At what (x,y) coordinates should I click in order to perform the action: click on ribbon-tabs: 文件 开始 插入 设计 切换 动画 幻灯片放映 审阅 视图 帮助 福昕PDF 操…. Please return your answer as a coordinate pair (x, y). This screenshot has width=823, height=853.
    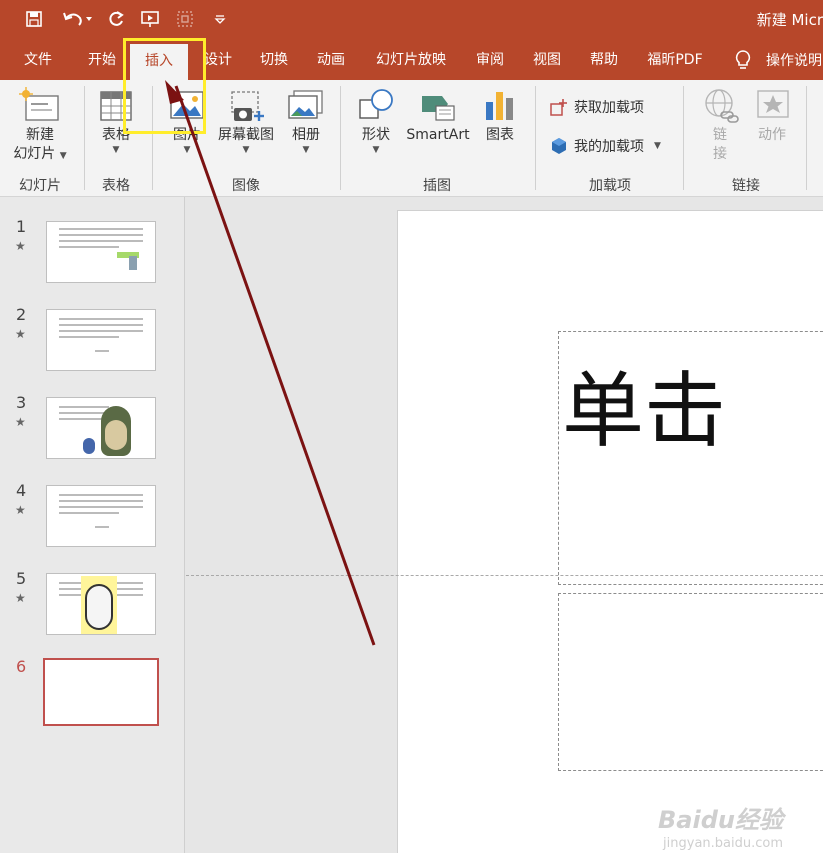
    Looking at the image, I should click on (411, 60).